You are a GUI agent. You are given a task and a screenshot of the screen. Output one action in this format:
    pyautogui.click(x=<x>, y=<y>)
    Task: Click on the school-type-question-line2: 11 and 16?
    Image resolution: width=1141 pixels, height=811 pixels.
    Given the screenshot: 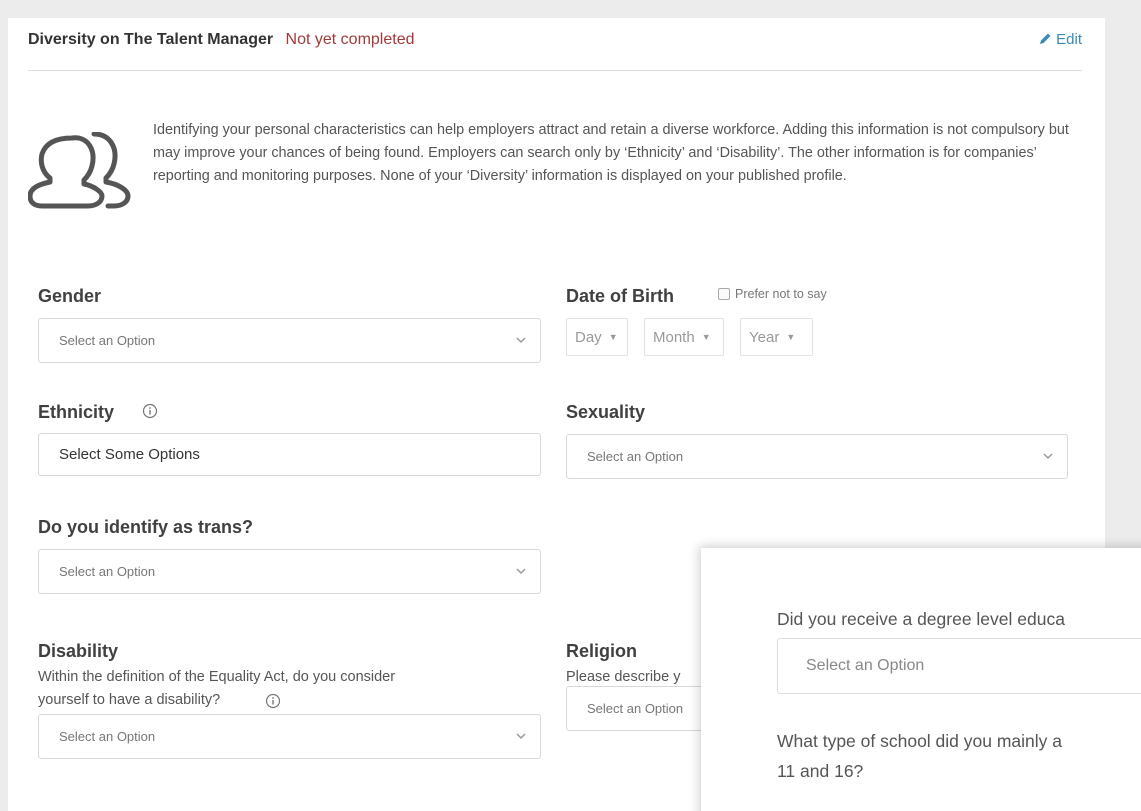 What is the action you would take?
    pyautogui.click(x=820, y=771)
    